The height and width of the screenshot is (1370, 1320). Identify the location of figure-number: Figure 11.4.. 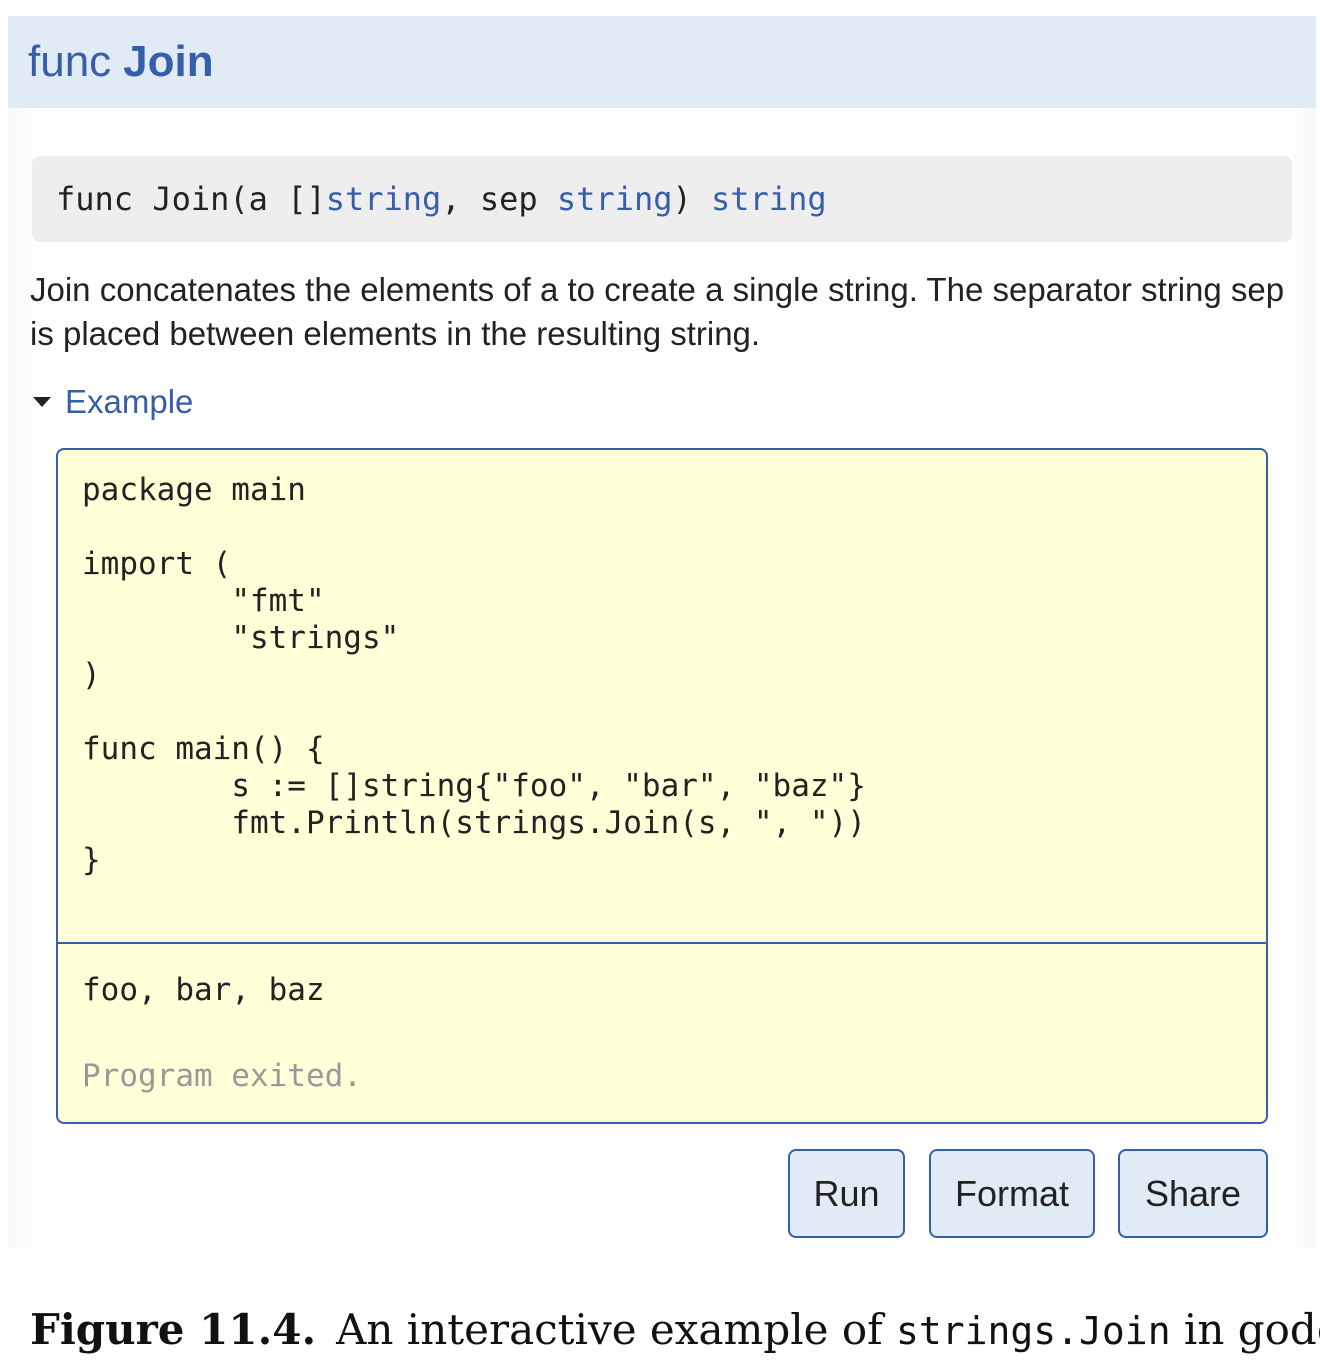
(173, 1329).